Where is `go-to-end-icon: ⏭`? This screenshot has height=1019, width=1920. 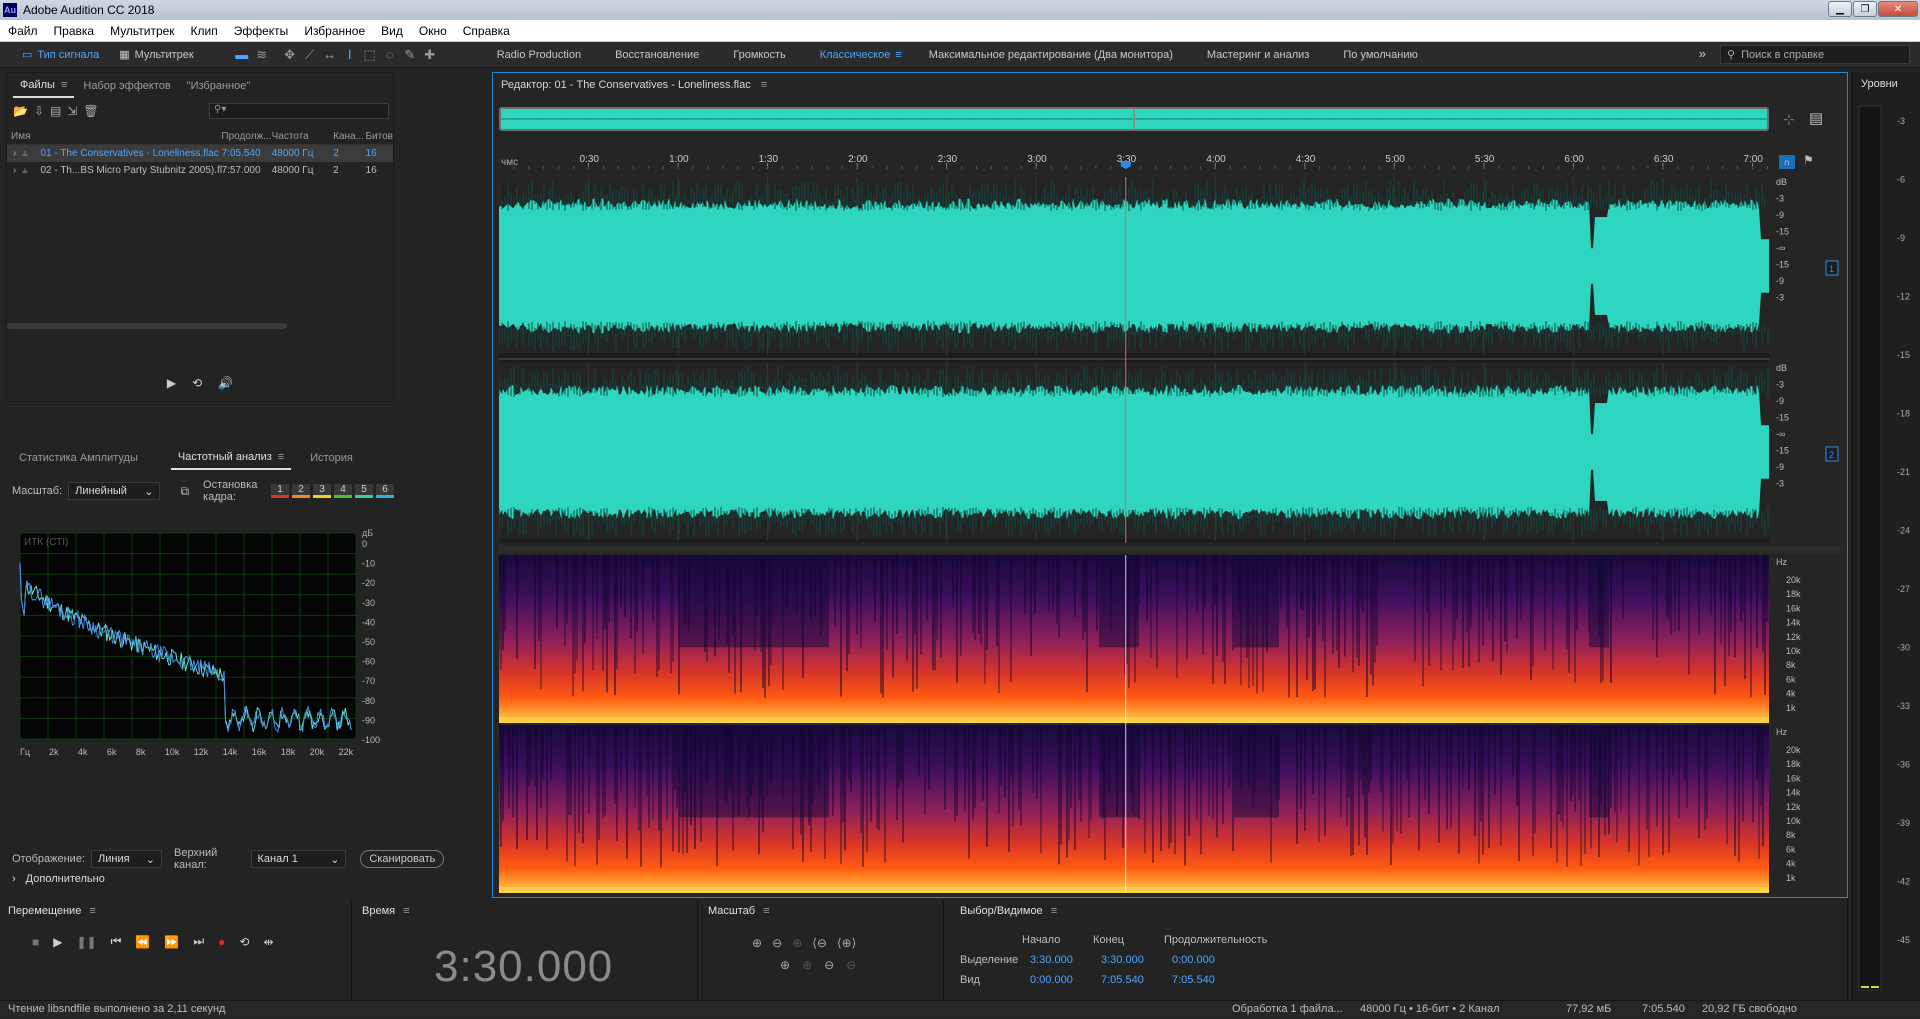 go-to-end-icon: ⏭ is located at coordinates (198, 941).